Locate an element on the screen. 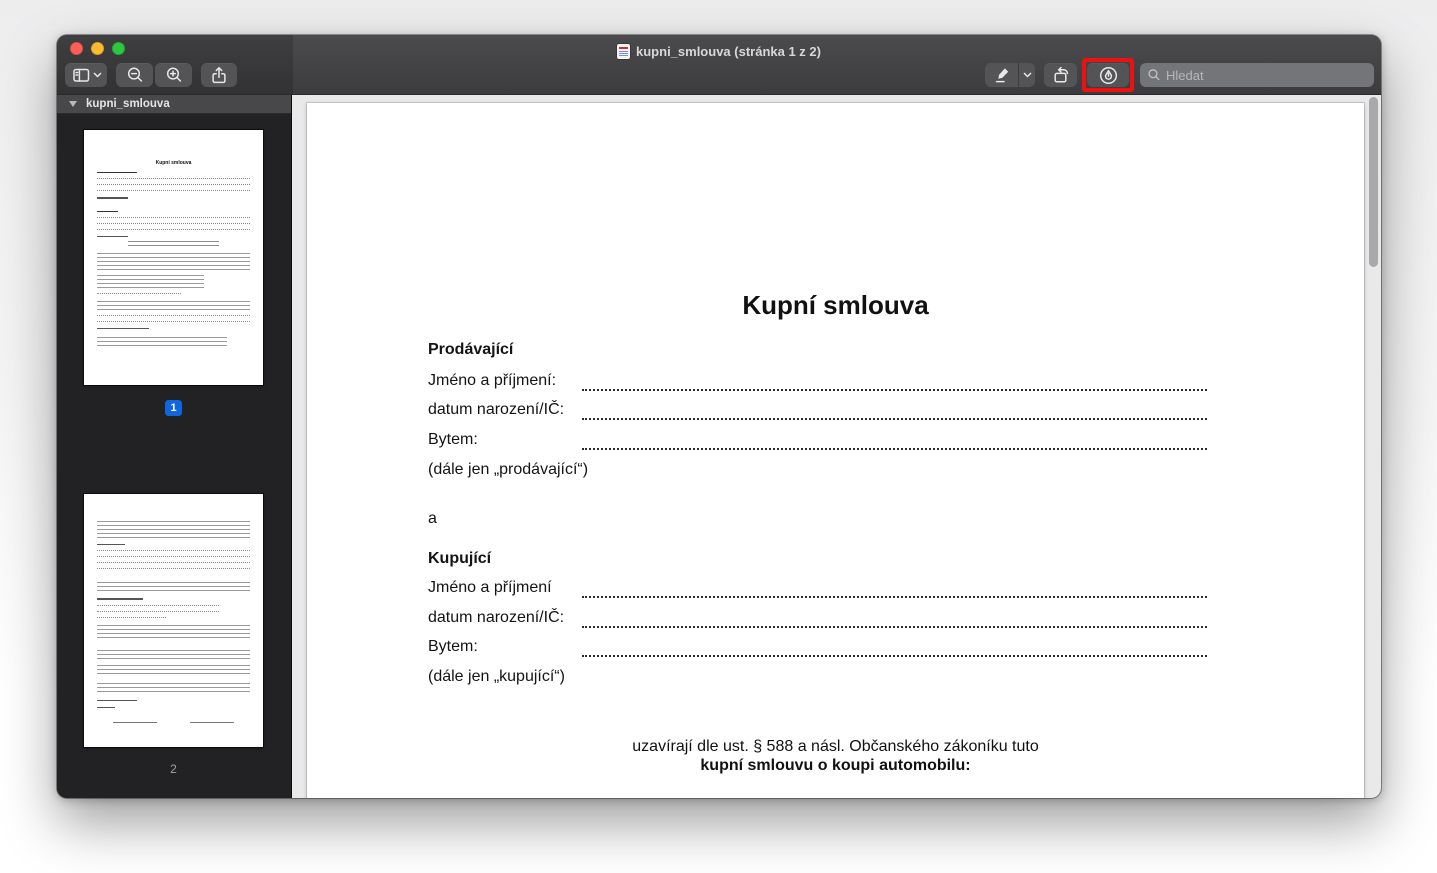  page-2-thumbnail is located at coordinates (173, 620).